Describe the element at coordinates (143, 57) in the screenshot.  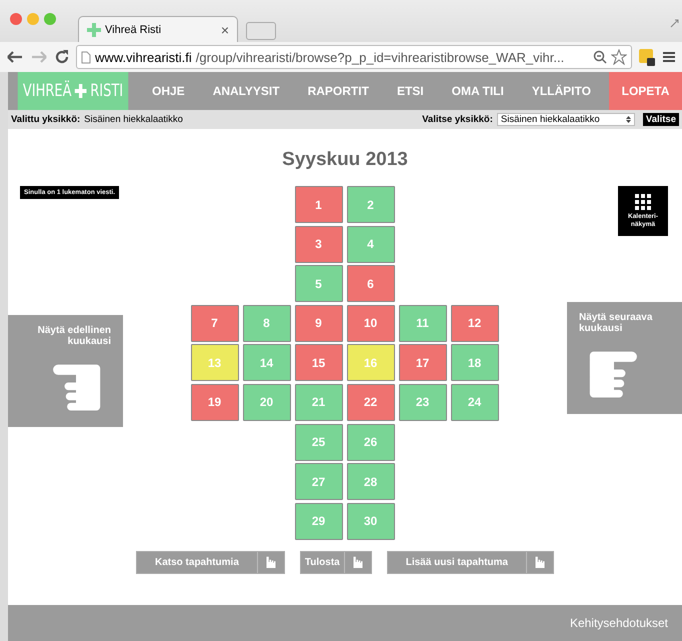
I see `url-host: www.vihrearisti.fi` at that location.